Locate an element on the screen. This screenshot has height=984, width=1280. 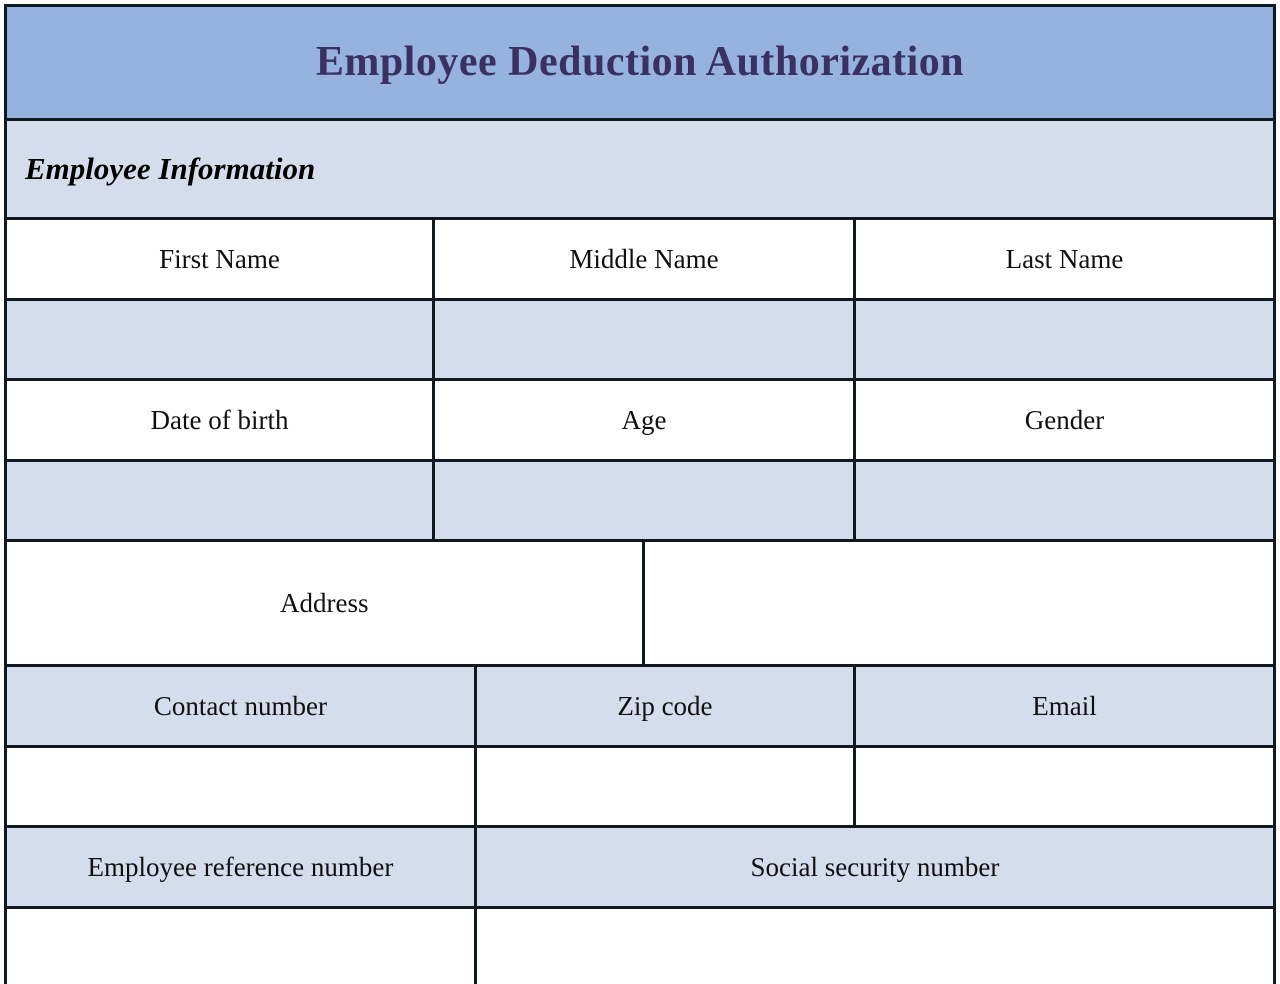
social-security-number-label: Social security number is located at coordinates (875, 866).